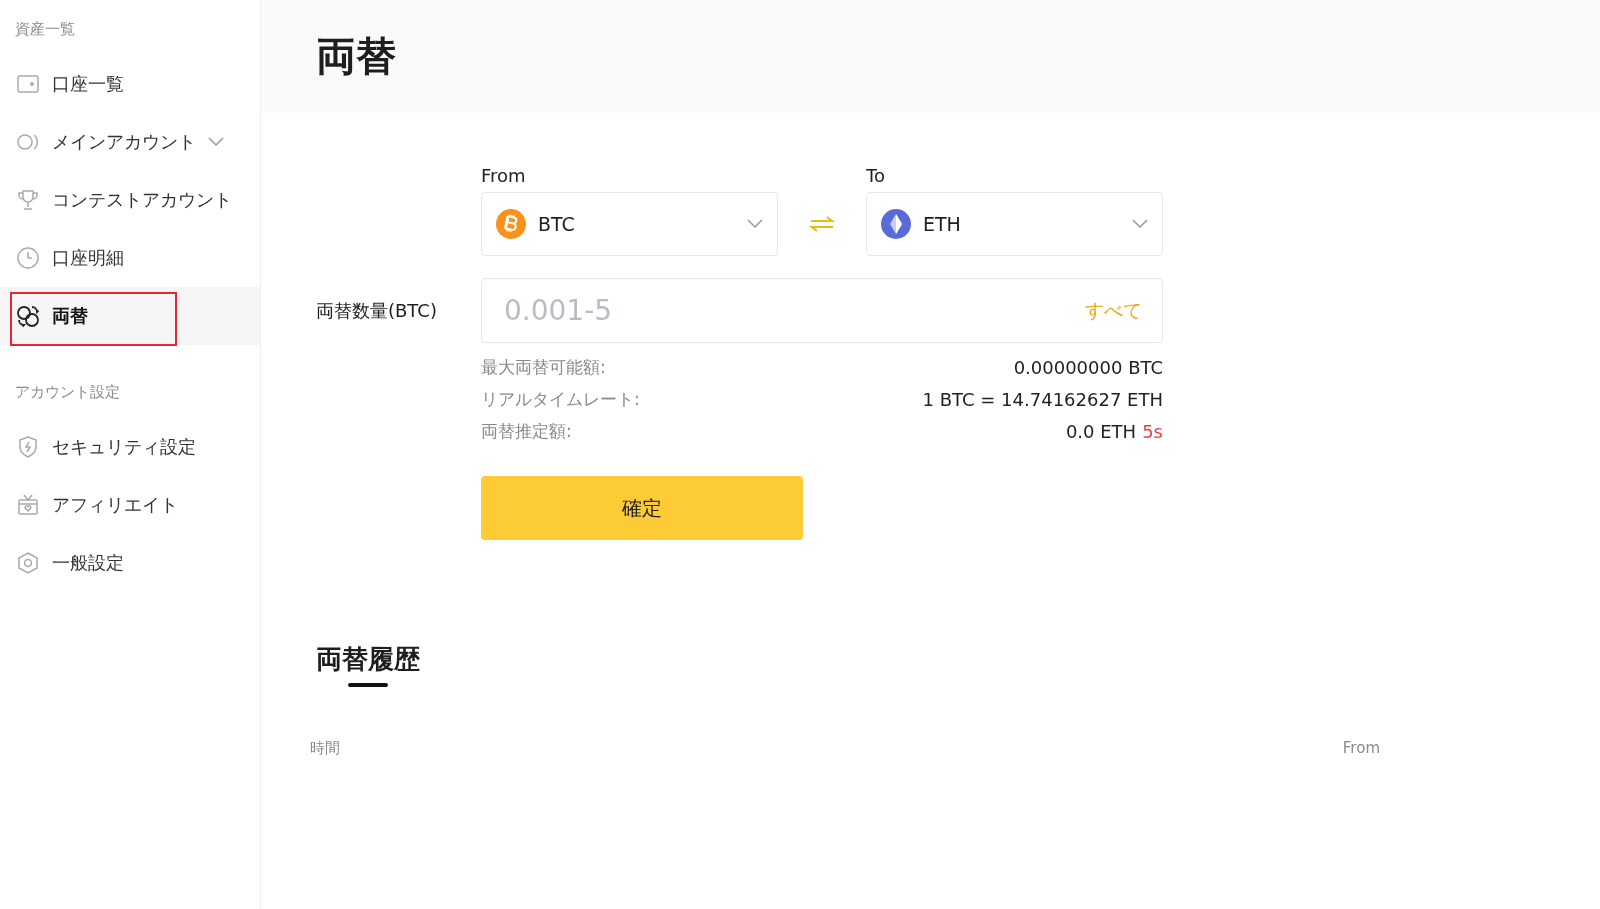 The width and height of the screenshot is (1600, 909). I want to click on gift-icon, so click(28, 505).